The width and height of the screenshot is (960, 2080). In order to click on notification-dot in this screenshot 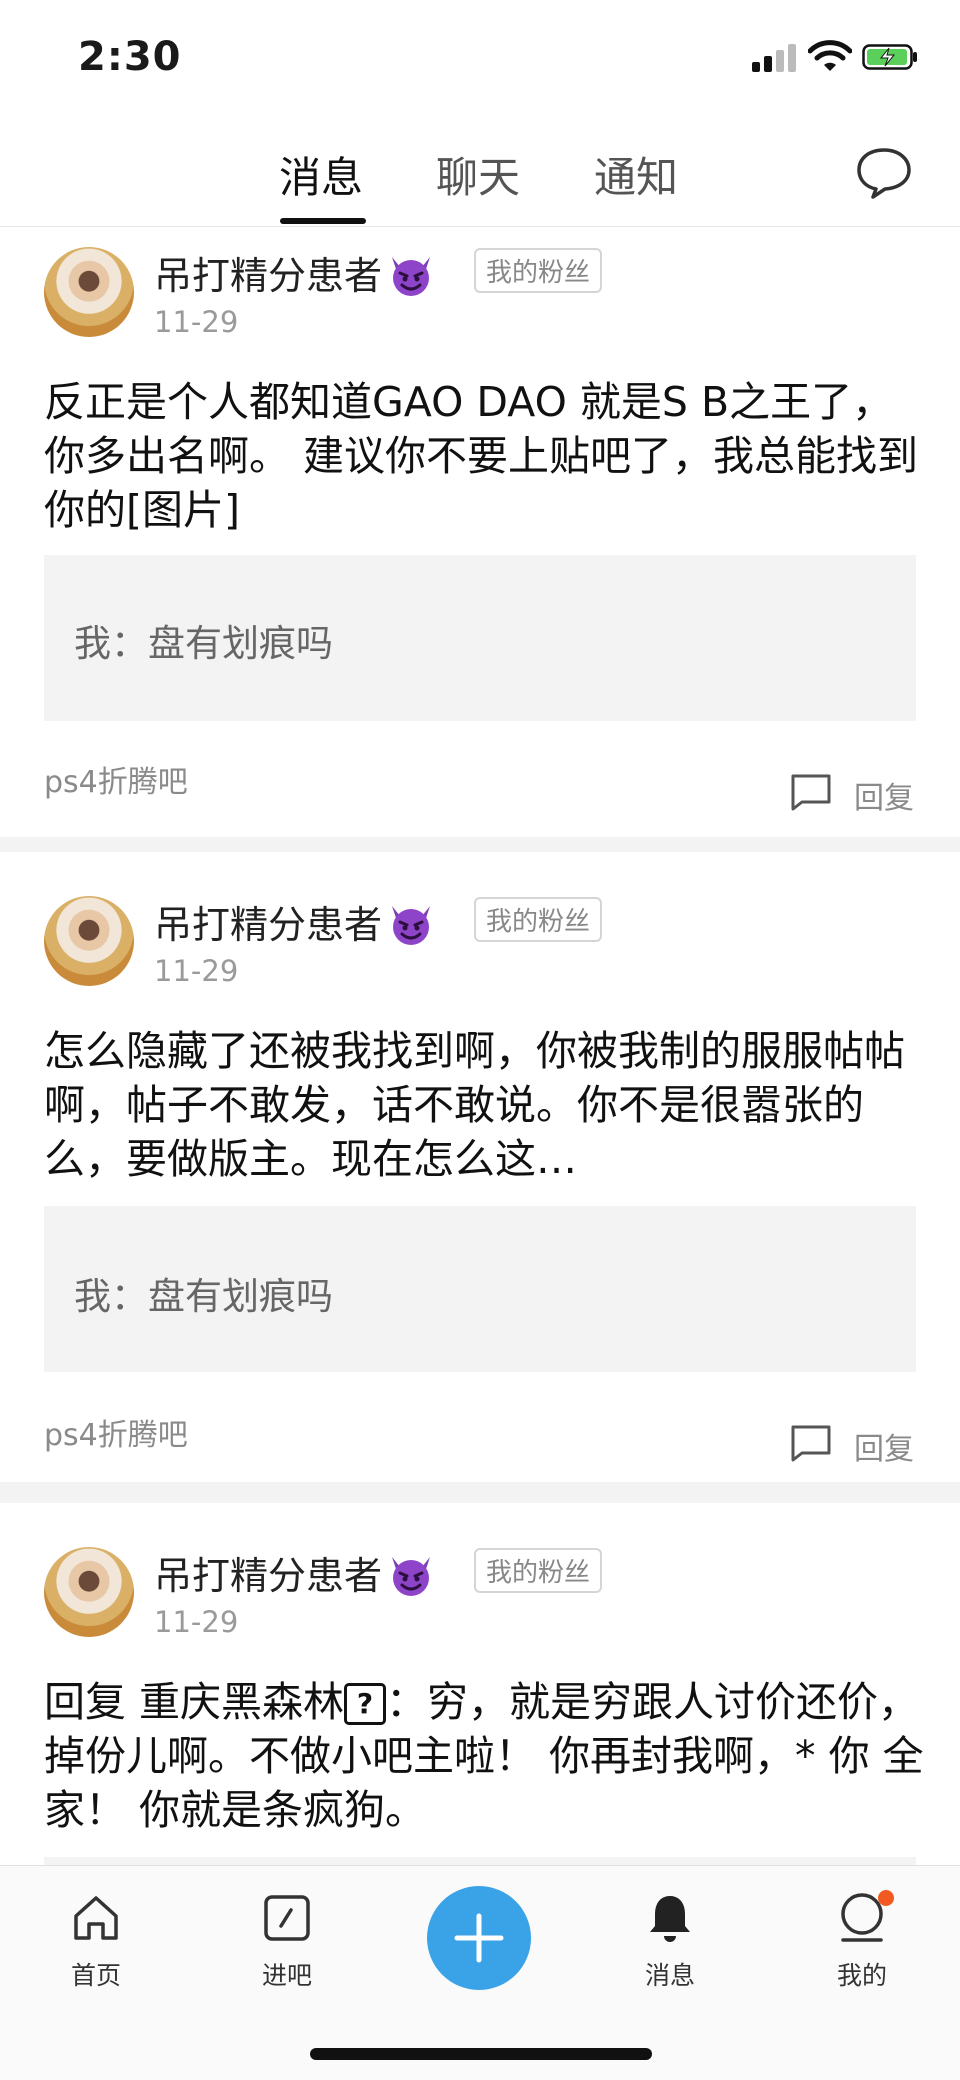, I will do `click(886, 1898)`.